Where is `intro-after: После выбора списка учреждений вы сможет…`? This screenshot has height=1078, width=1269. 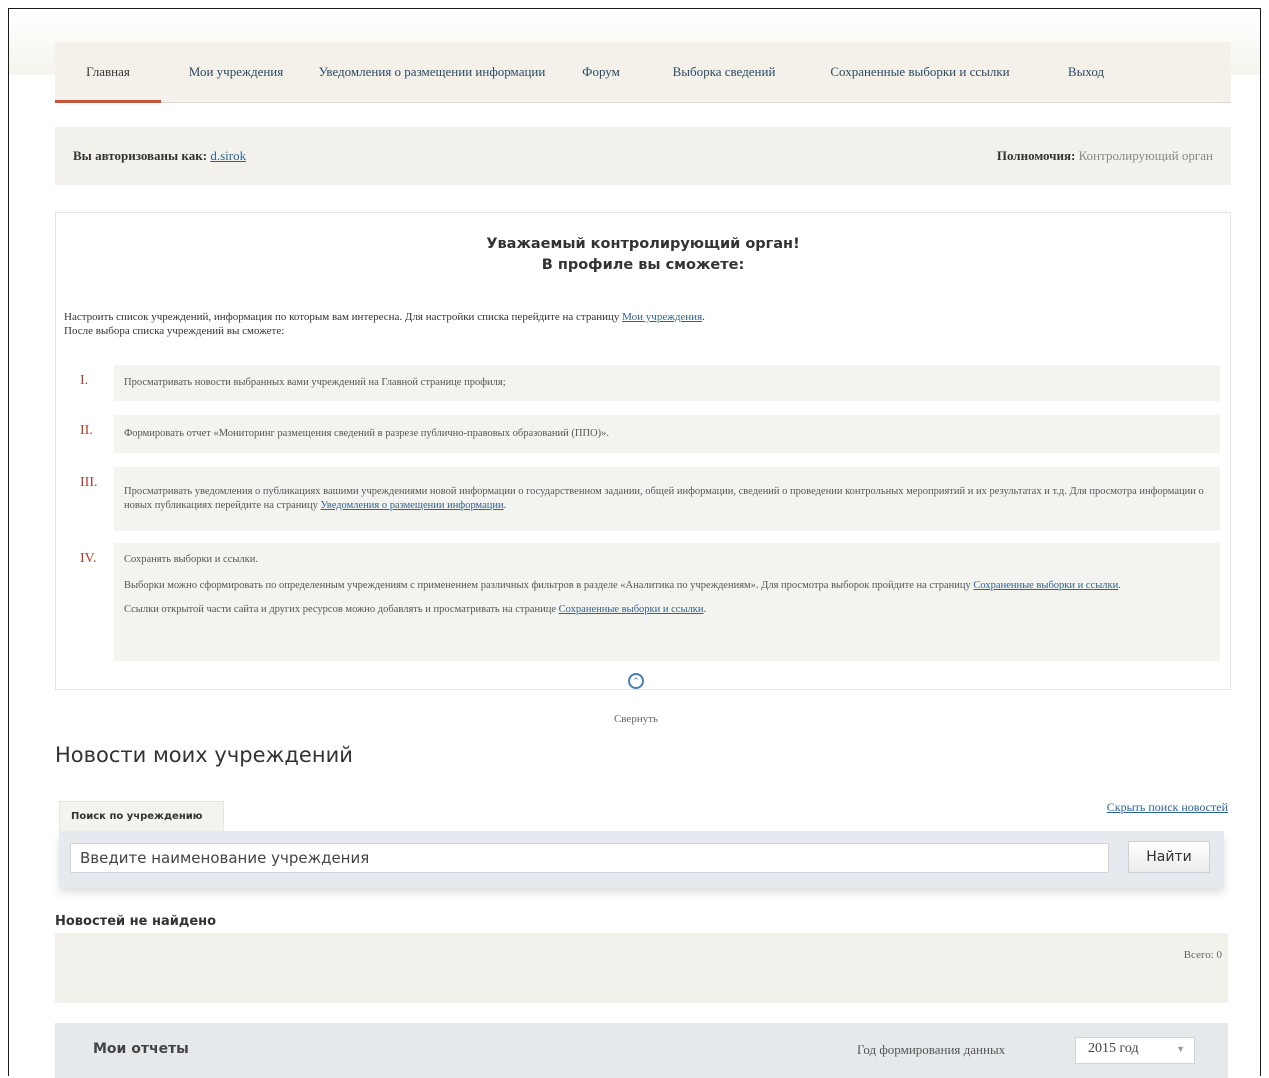 intro-after: После выбора списка учреждений вы сможет… is located at coordinates (174, 331).